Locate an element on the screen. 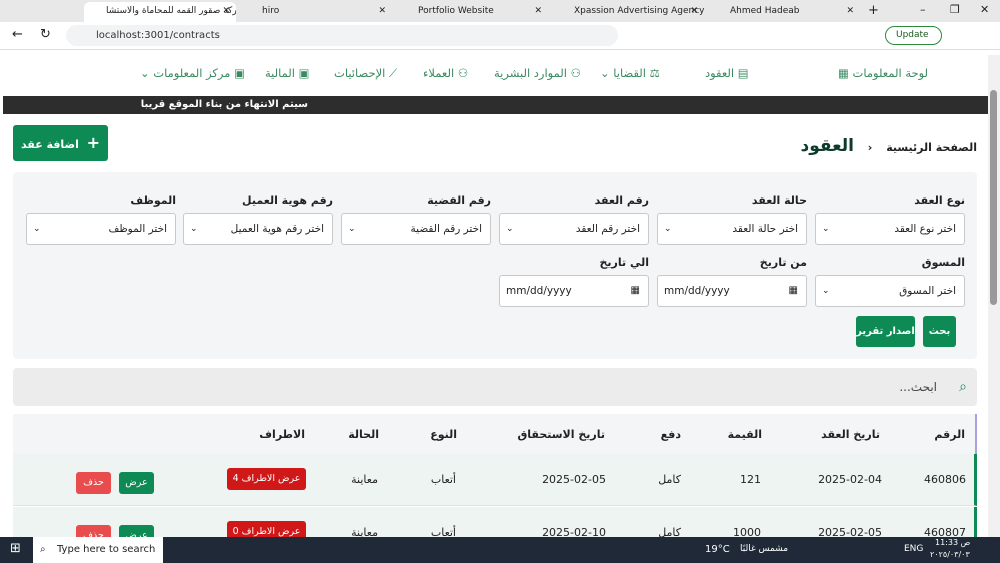 This screenshot has height=563, width=1000. tab-hiro: hiro ✕ is located at coordinates (316, 12).